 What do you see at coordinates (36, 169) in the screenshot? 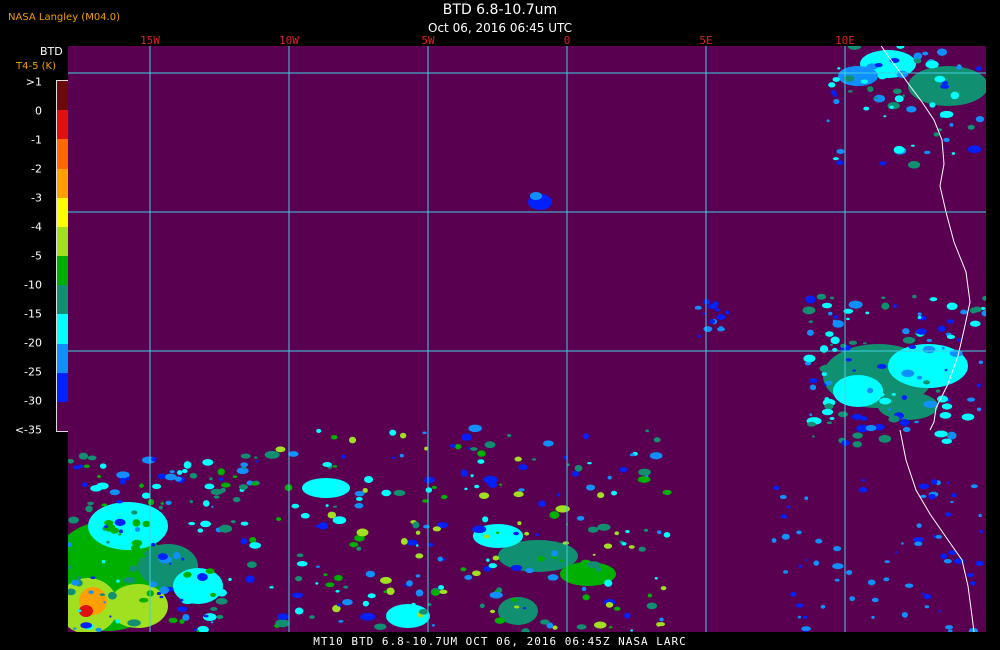
I see `legend-tick-label: -2` at bounding box center [36, 169].